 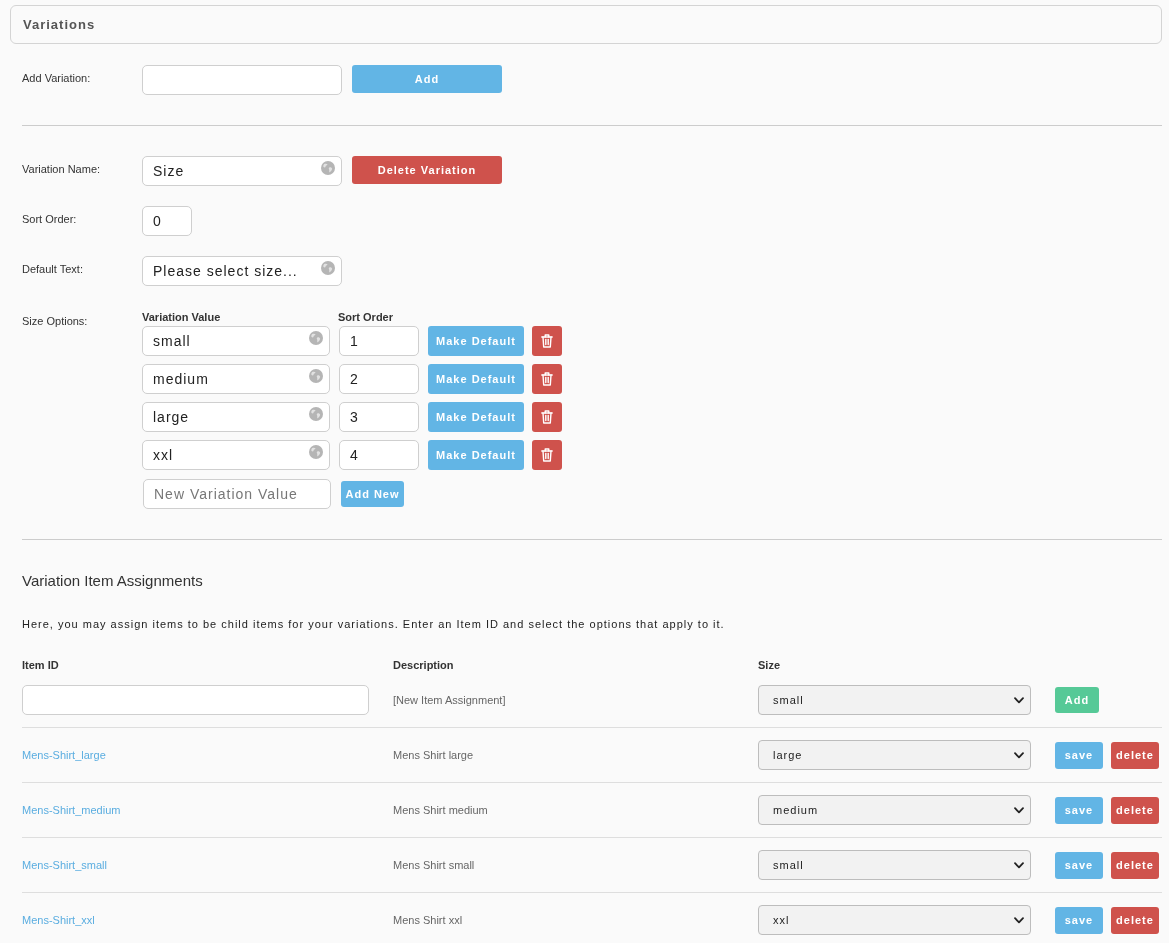 I want to click on panel-title: Variations, so click(x=59, y=24).